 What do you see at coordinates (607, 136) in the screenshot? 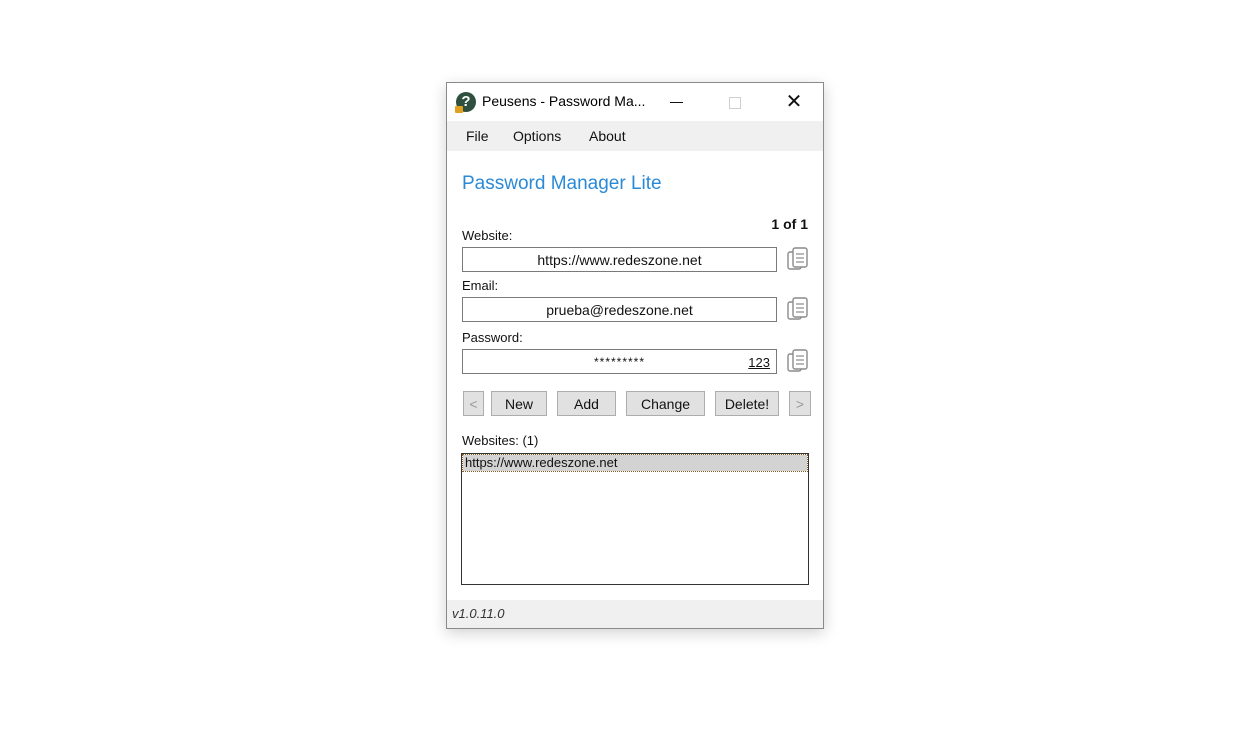
I see `menu-about: About` at bounding box center [607, 136].